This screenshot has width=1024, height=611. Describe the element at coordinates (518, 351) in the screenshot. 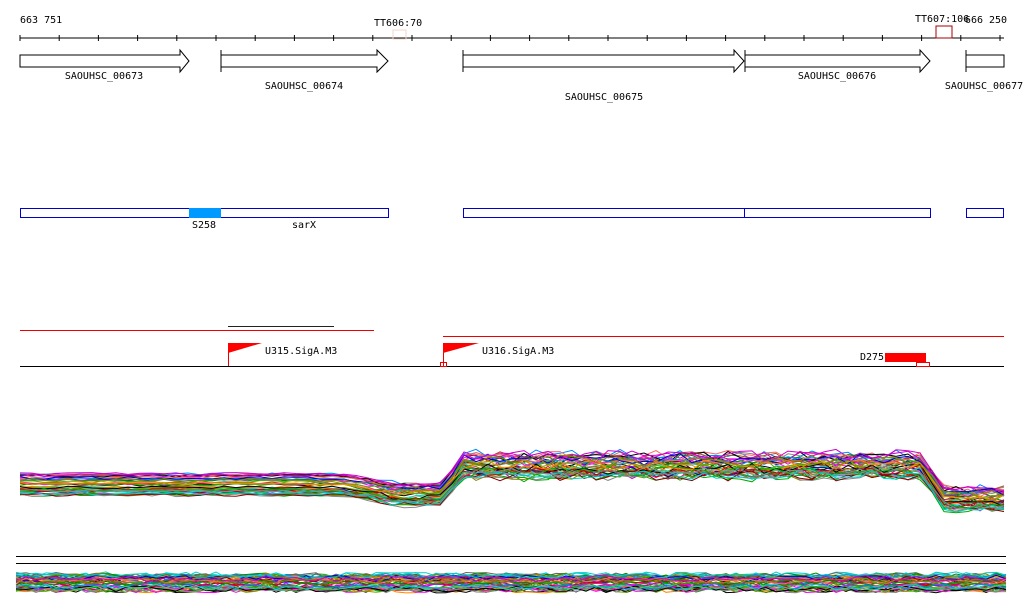

I see `promoter-label: U316.SigA.M3` at that location.